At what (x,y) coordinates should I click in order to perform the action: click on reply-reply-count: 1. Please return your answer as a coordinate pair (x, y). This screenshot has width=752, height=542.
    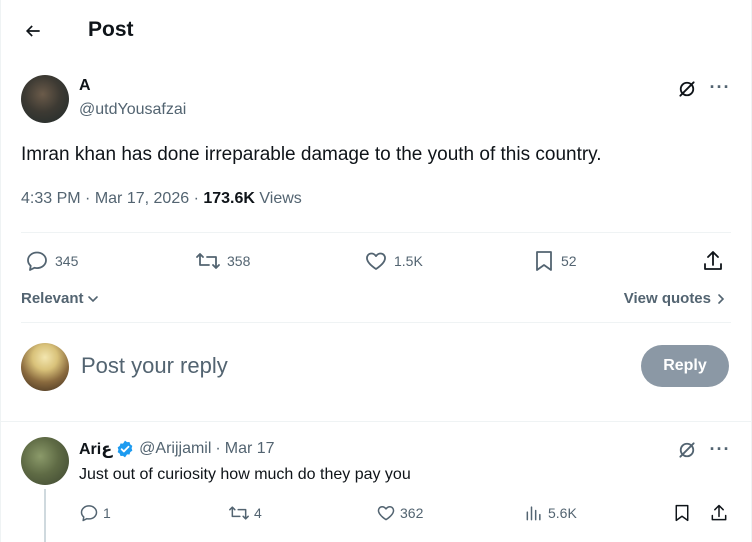
    Looking at the image, I should click on (107, 513).